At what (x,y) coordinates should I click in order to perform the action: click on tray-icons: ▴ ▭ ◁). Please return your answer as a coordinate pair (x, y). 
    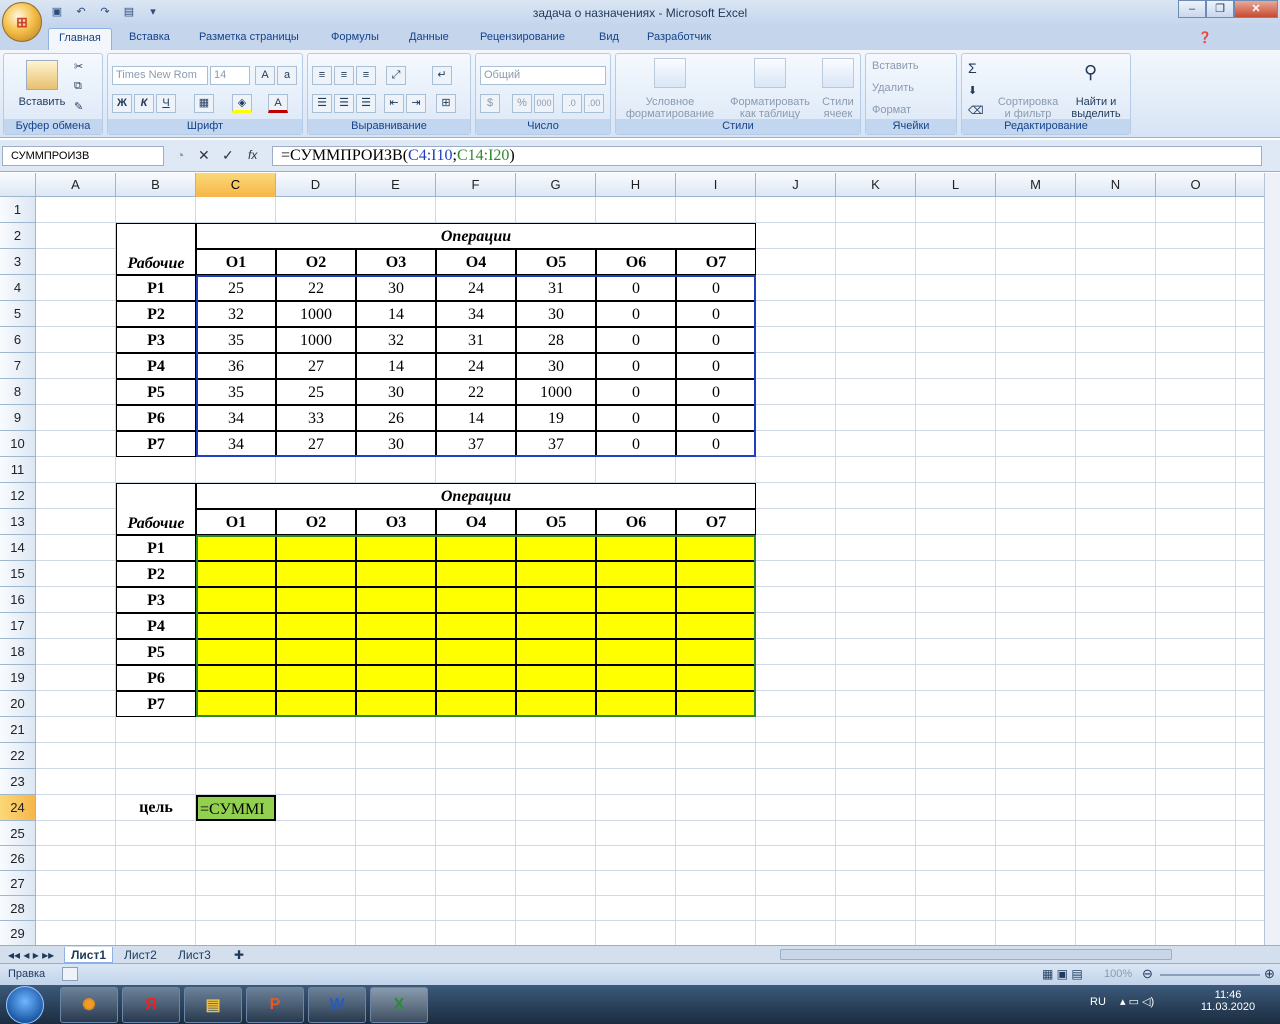
    Looking at the image, I should click on (1137, 1001).